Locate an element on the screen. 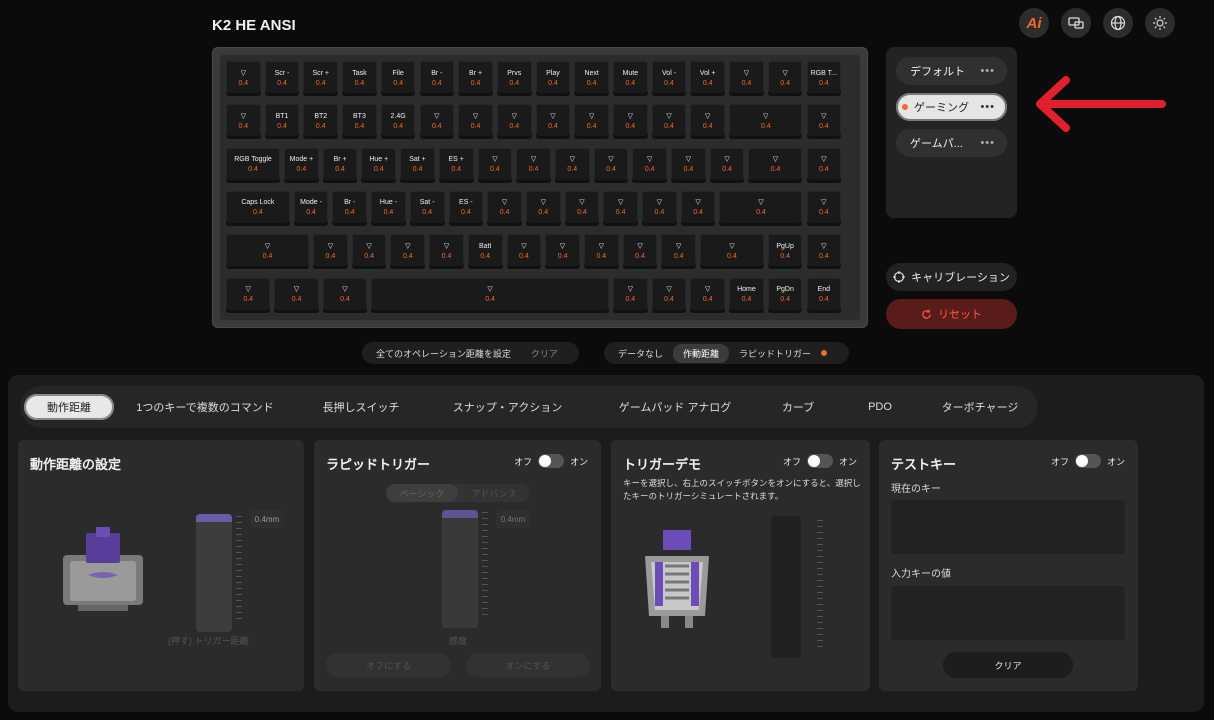  key: Scr + 0.4 is located at coordinates (321, 78).